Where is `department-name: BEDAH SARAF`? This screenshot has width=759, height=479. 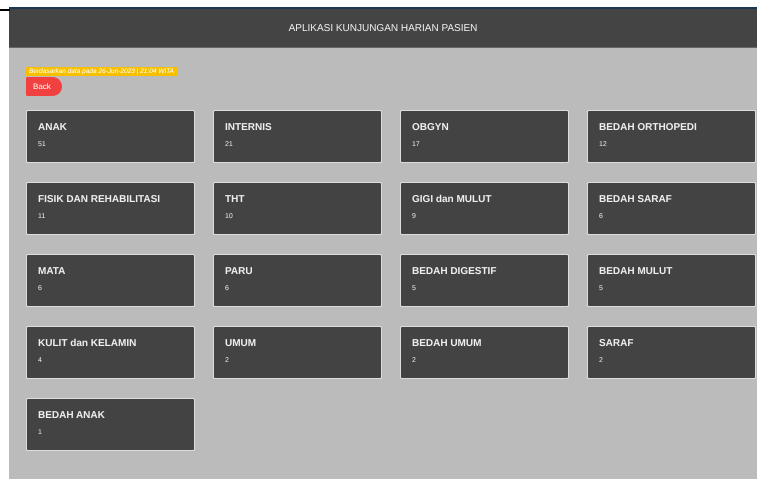
department-name: BEDAH SARAF is located at coordinates (636, 199).